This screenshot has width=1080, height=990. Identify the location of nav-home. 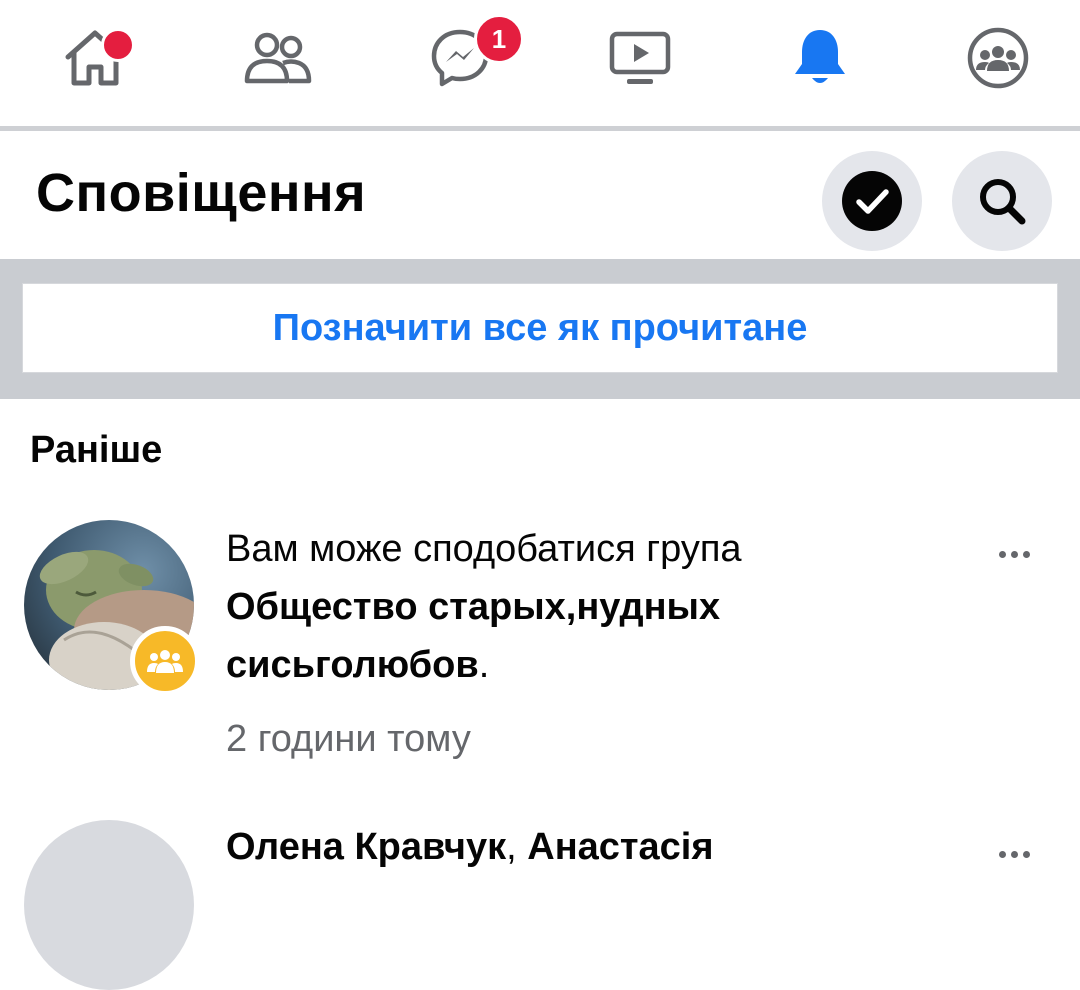
(95, 58).